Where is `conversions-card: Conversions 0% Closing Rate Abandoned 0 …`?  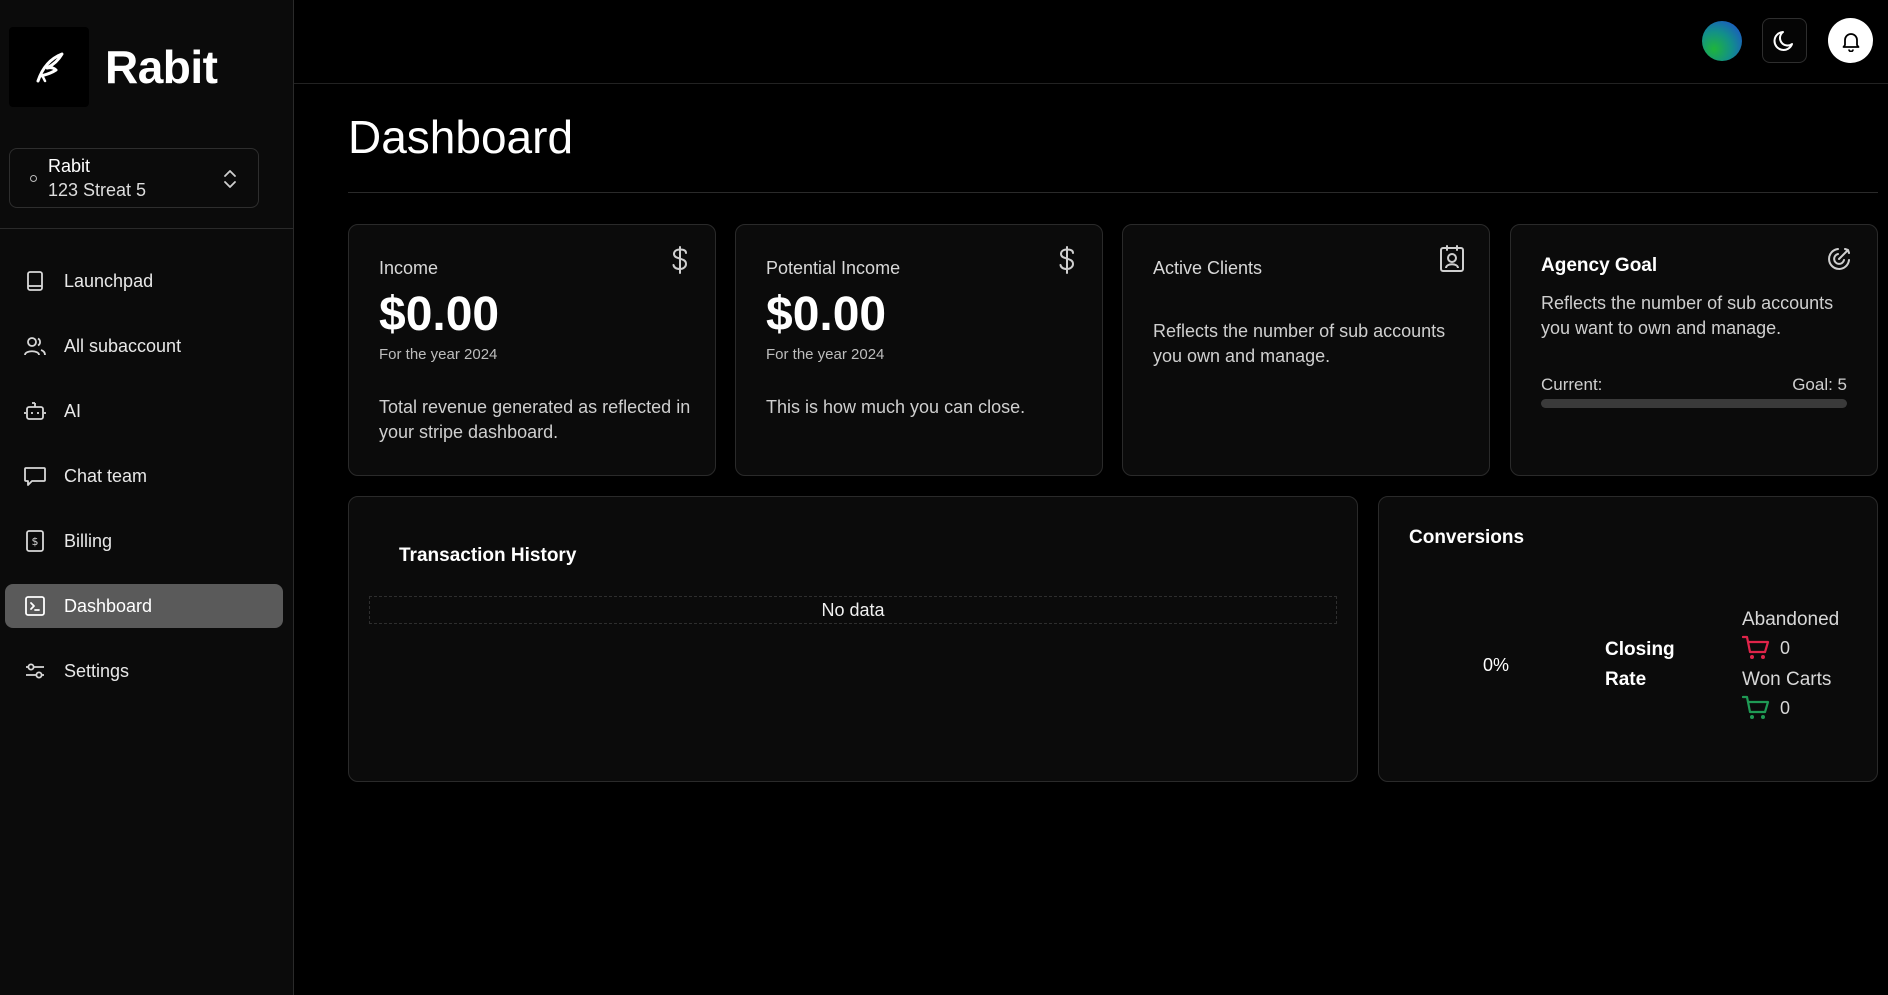
conversions-card: Conversions 0% Closing Rate Abandoned 0 … is located at coordinates (1628, 639).